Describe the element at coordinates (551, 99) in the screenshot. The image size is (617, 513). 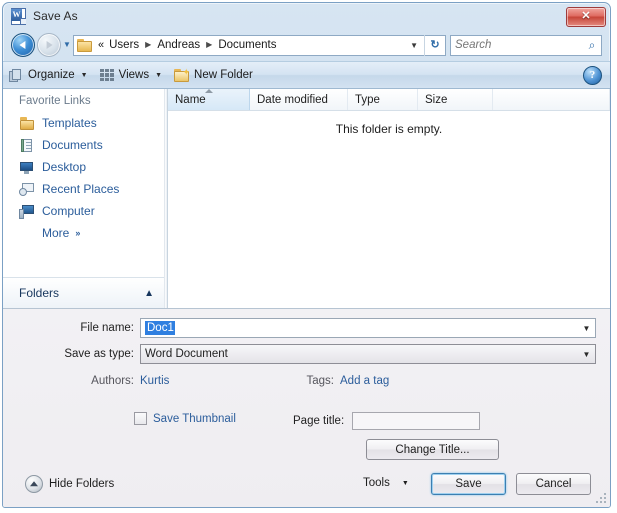
I see `column-header-filler` at that location.